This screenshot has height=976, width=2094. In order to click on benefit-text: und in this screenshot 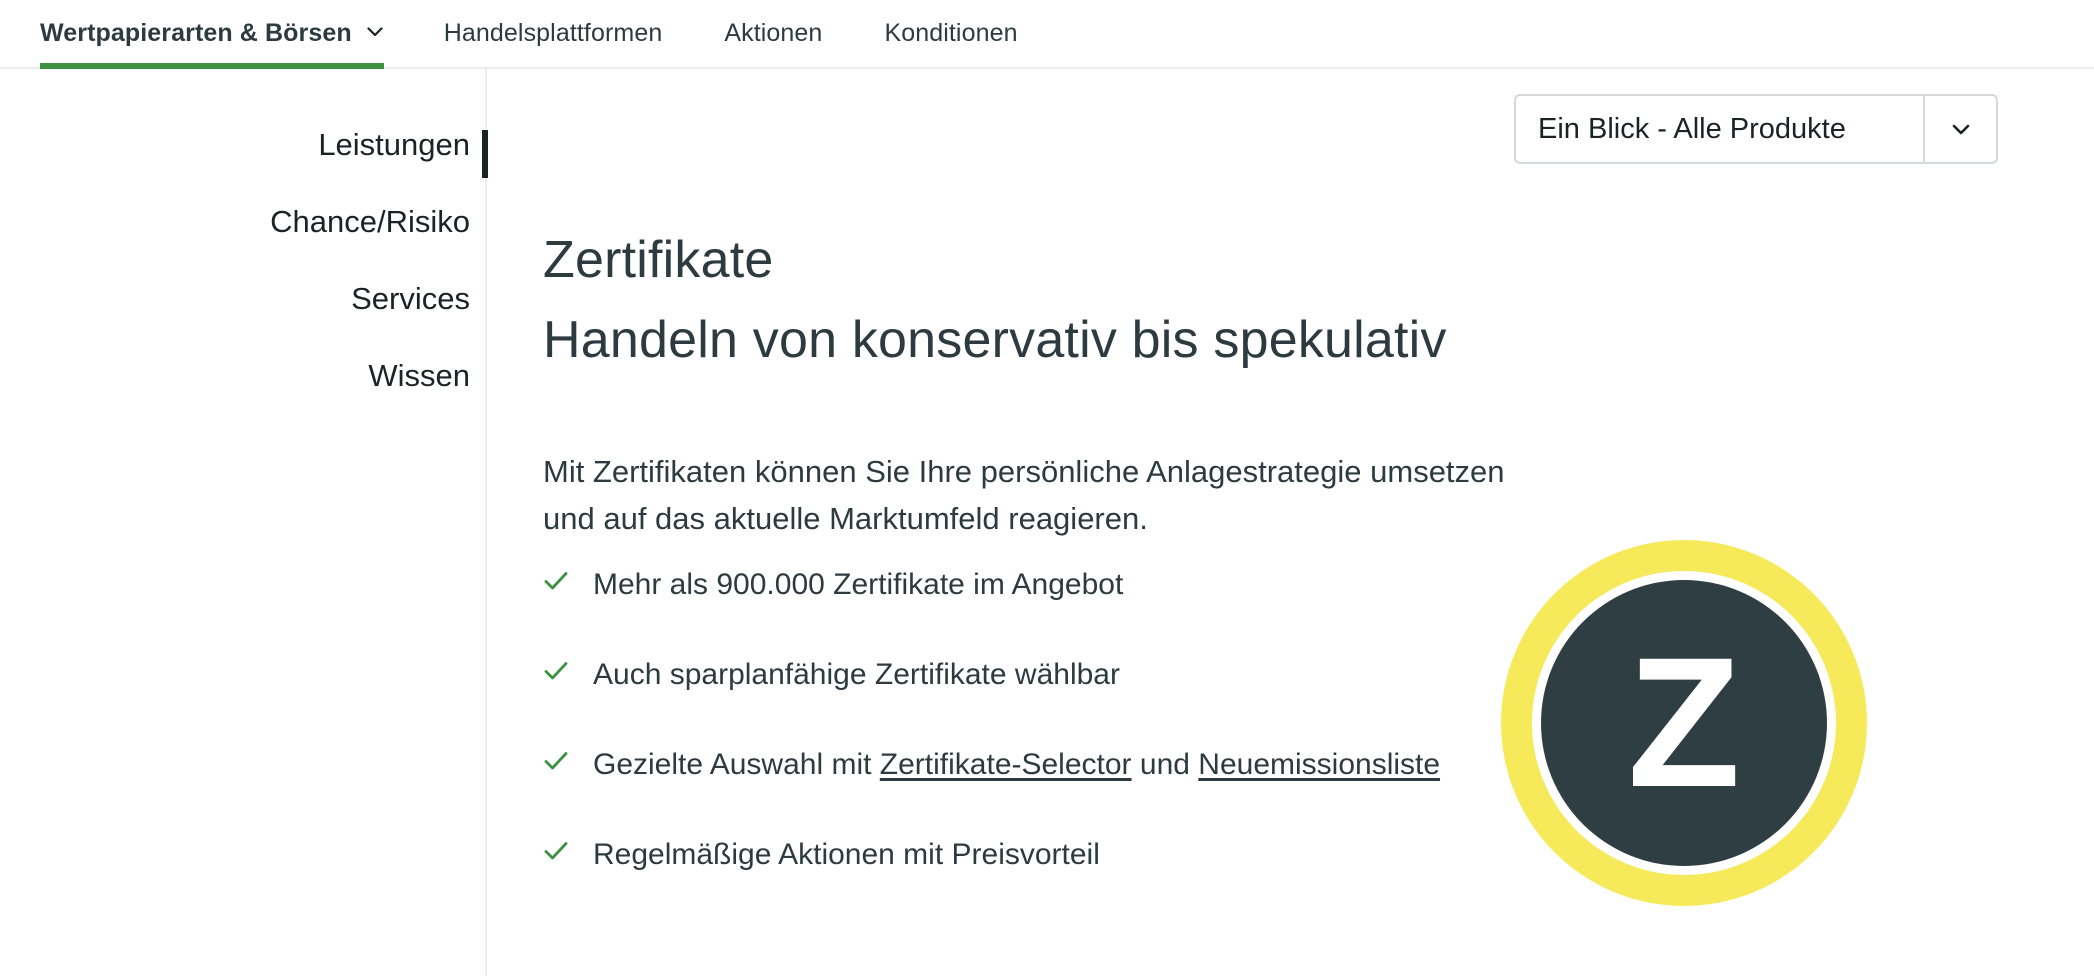, I will do `click(1165, 764)`.